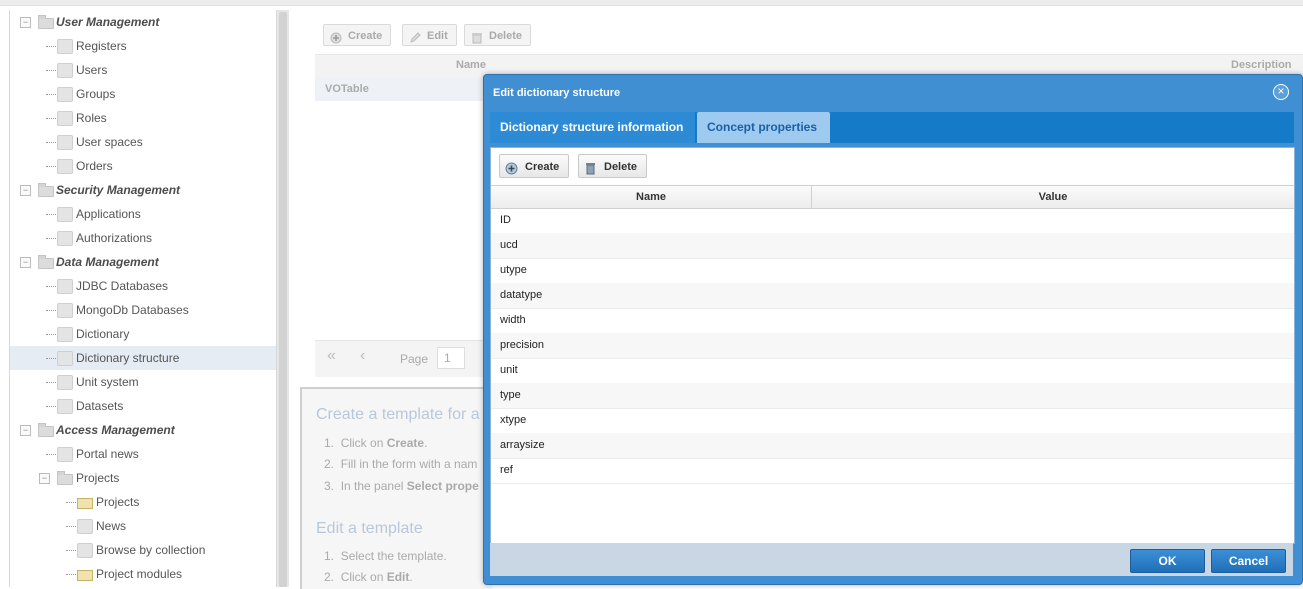 The image size is (1303, 589). I want to click on help-title-create: Create a template for a, so click(398, 414).